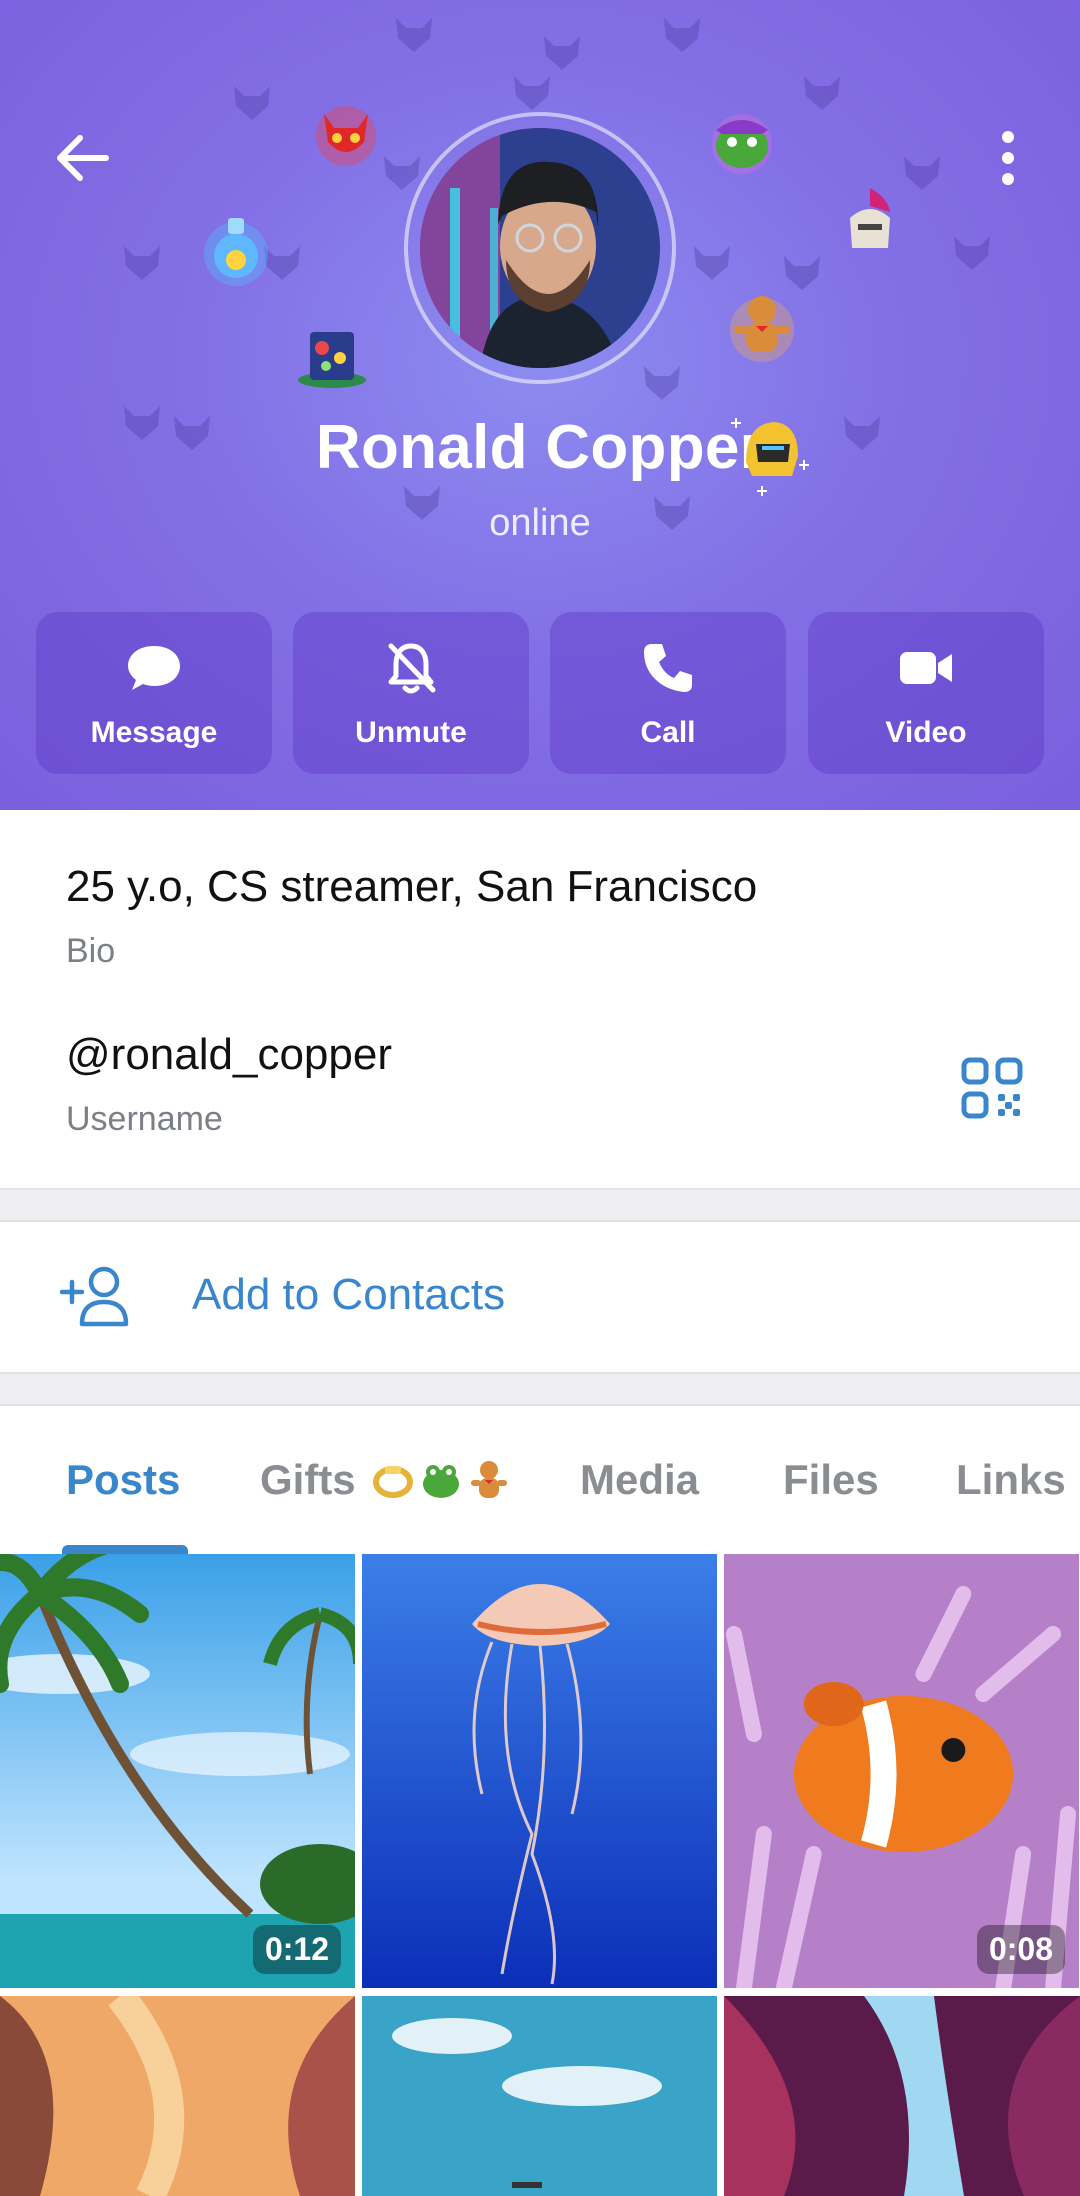 This screenshot has height=2196, width=1080. Describe the element at coordinates (346, 132) in the screenshot. I see `devil-mask-sticker-icon` at that location.